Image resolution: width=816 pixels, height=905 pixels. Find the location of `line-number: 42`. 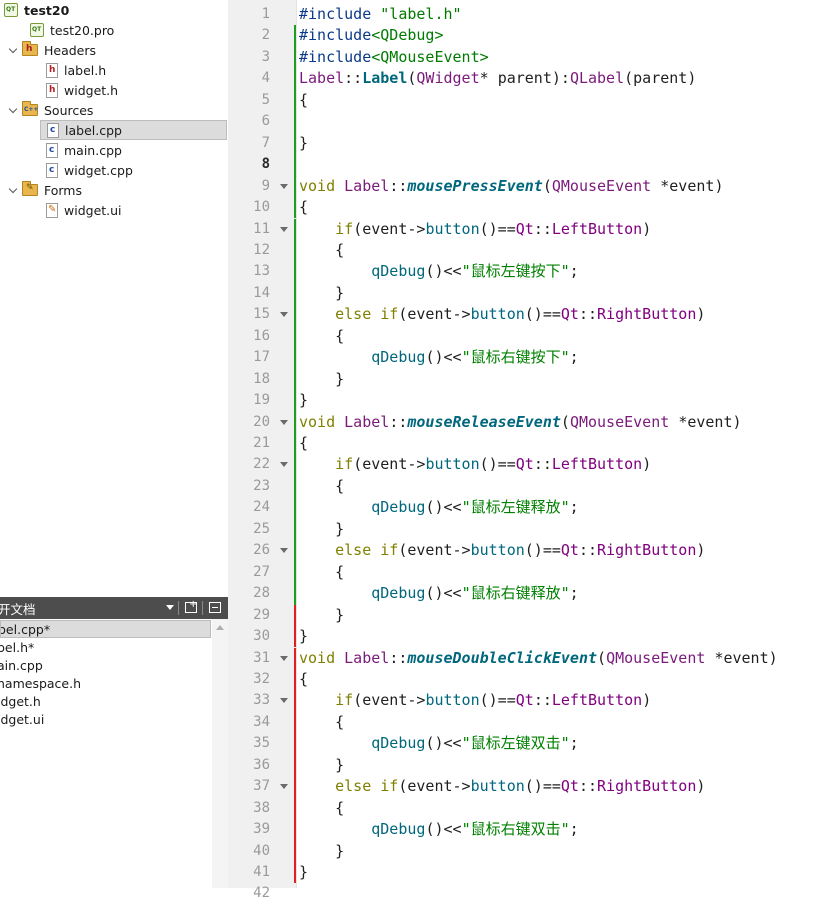

line-number: 42 is located at coordinates (261, 893).